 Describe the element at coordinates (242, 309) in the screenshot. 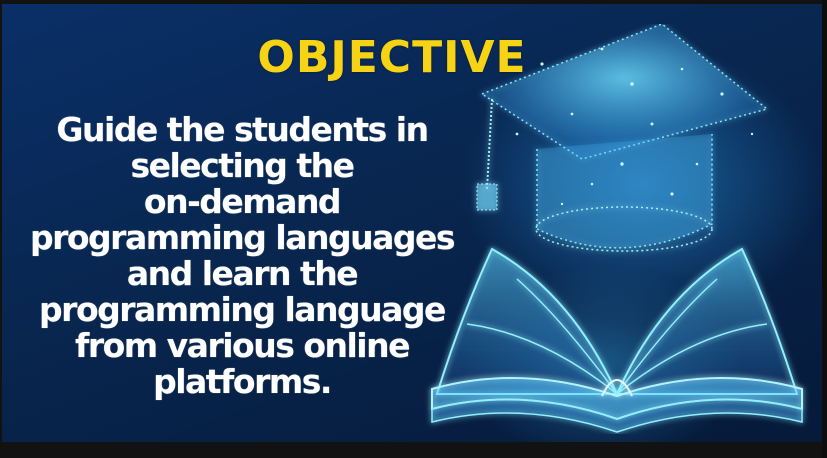

I see `description-line: programming language` at that location.